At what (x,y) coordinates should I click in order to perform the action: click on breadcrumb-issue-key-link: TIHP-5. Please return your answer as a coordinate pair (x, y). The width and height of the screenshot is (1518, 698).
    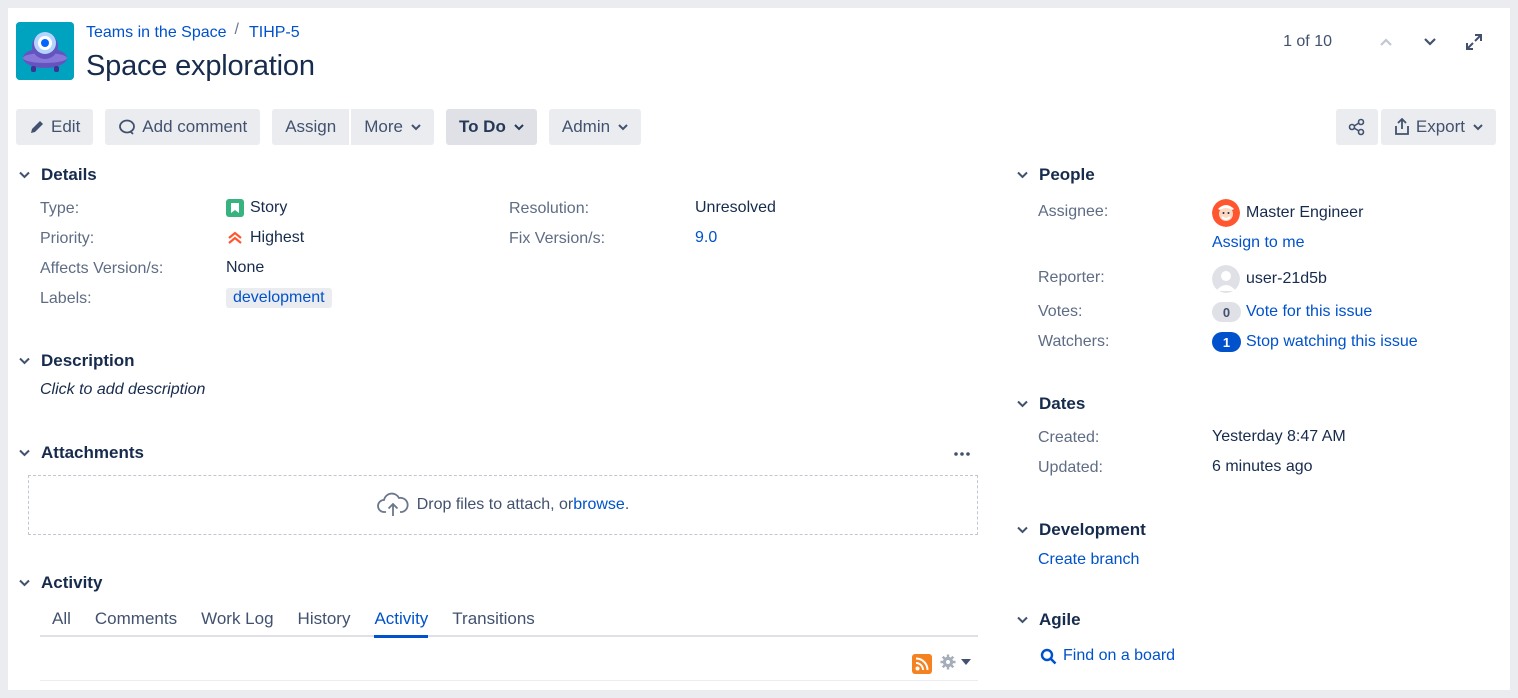
    Looking at the image, I should click on (274, 33).